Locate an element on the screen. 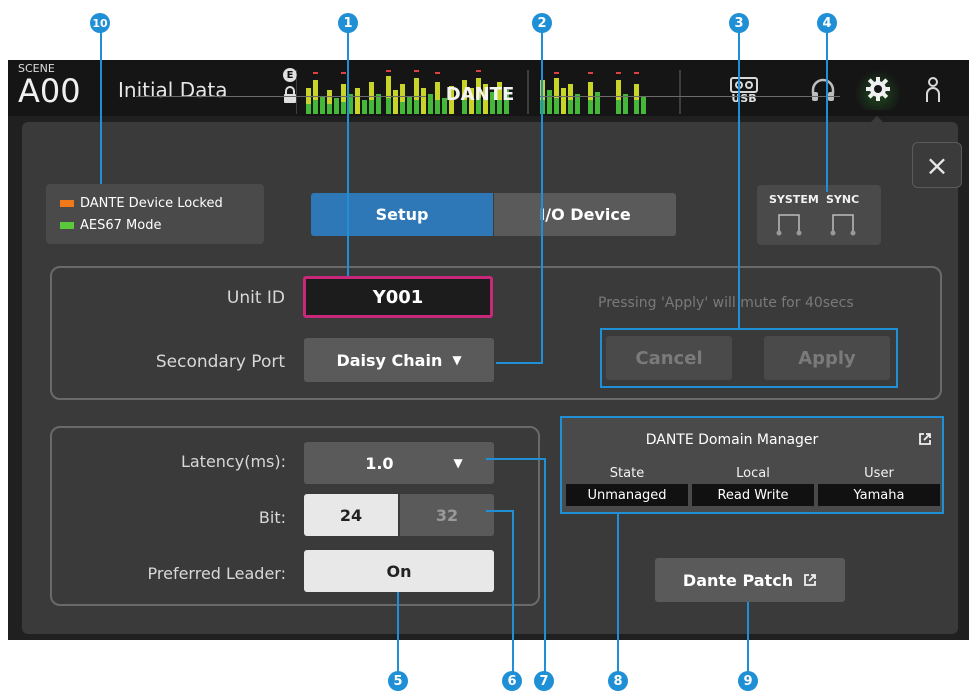 The height and width of the screenshot is (693, 969). headphones-icon is located at coordinates (823, 90).